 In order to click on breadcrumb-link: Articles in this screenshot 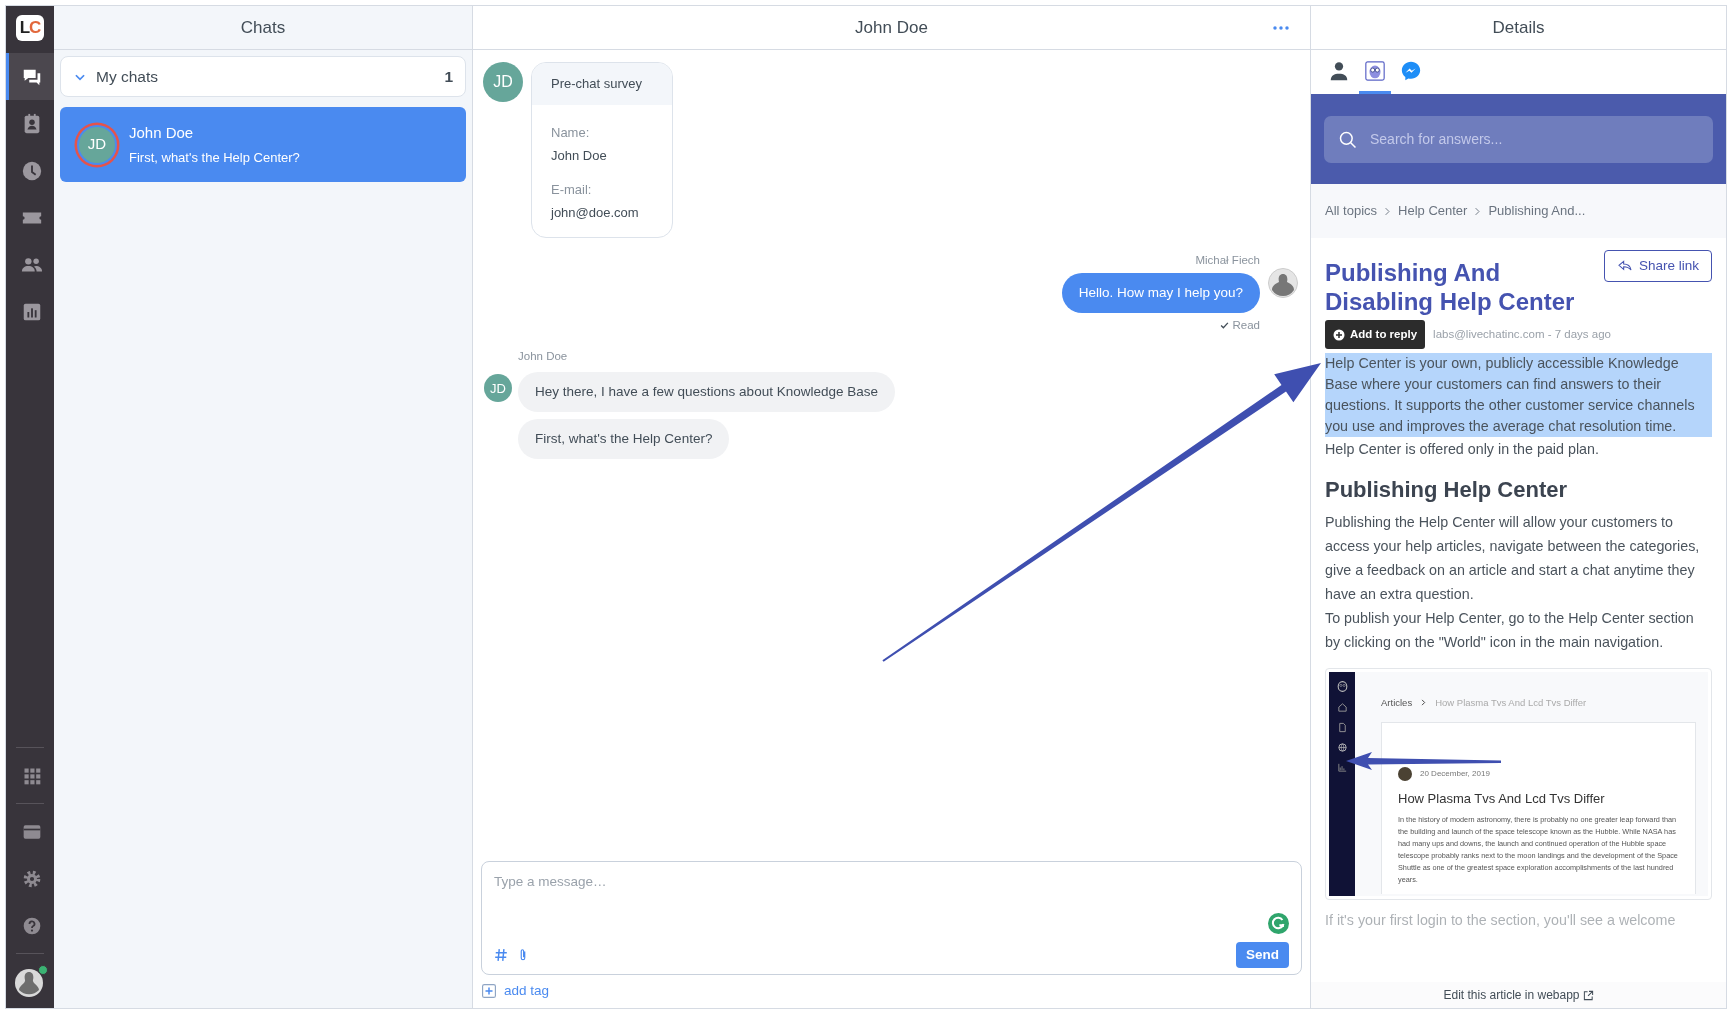, I will do `click(1397, 702)`.